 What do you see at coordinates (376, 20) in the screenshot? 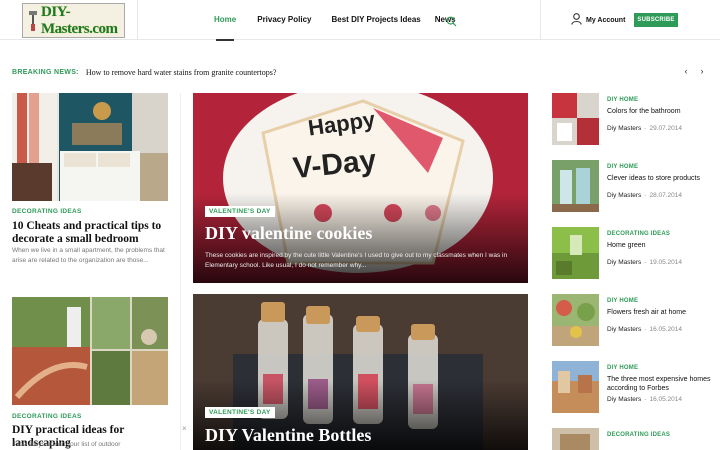
I see `nav-best-diy-projects: Best DIY Projects Ideas` at bounding box center [376, 20].